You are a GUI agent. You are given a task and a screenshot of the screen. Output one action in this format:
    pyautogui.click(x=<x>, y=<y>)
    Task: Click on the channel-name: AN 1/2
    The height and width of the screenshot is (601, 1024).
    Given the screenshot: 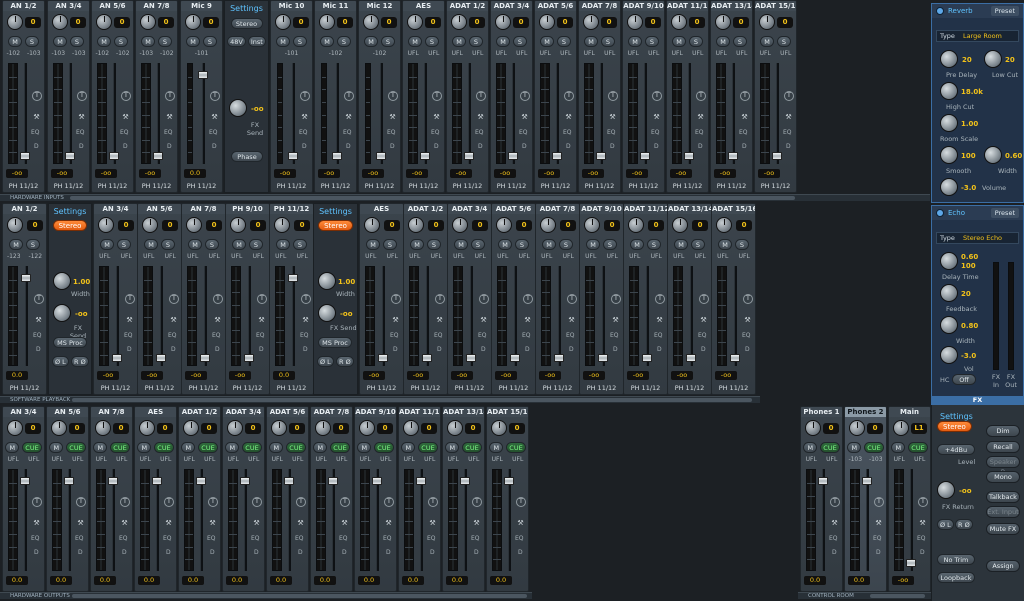 What is the action you would take?
    pyautogui.click(x=24, y=209)
    